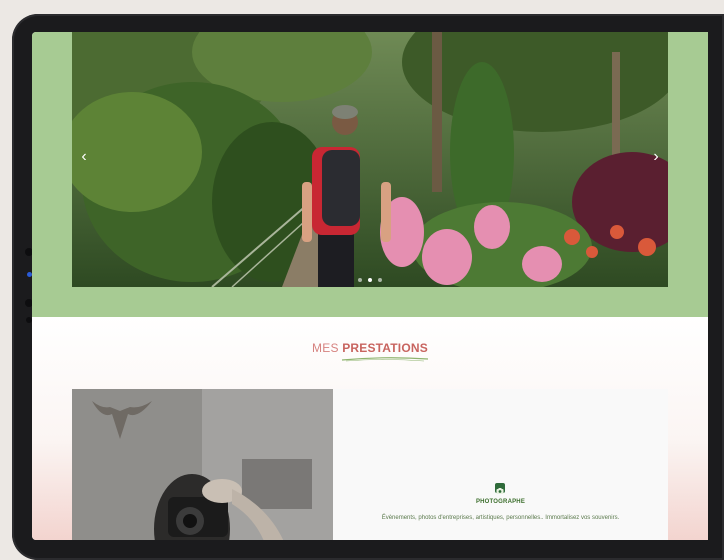 This screenshot has width=724, height=560. What do you see at coordinates (500, 502) in the screenshot?
I see `service-title: PHOTOGRAPHE` at bounding box center [500, 502].